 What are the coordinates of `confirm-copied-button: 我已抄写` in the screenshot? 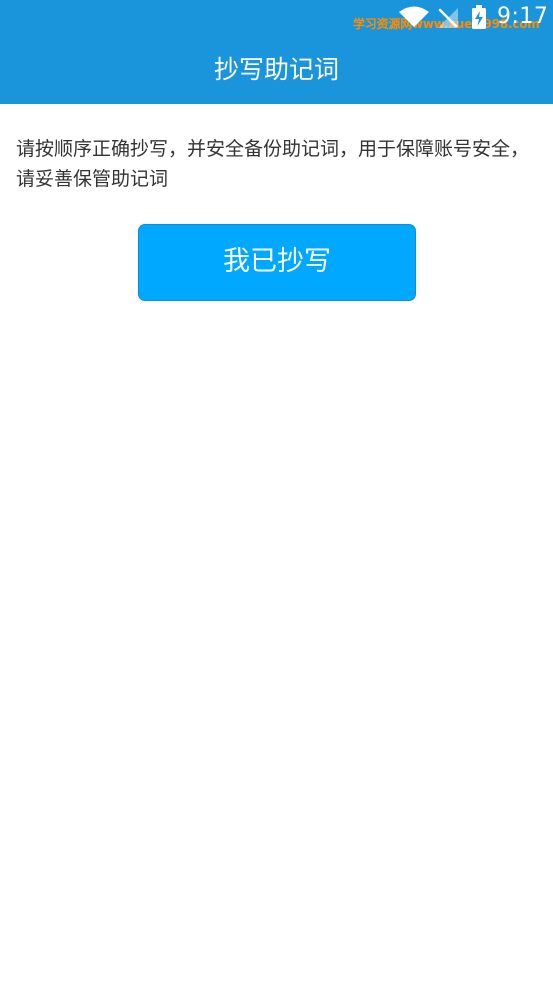 It's located at (277, 262).